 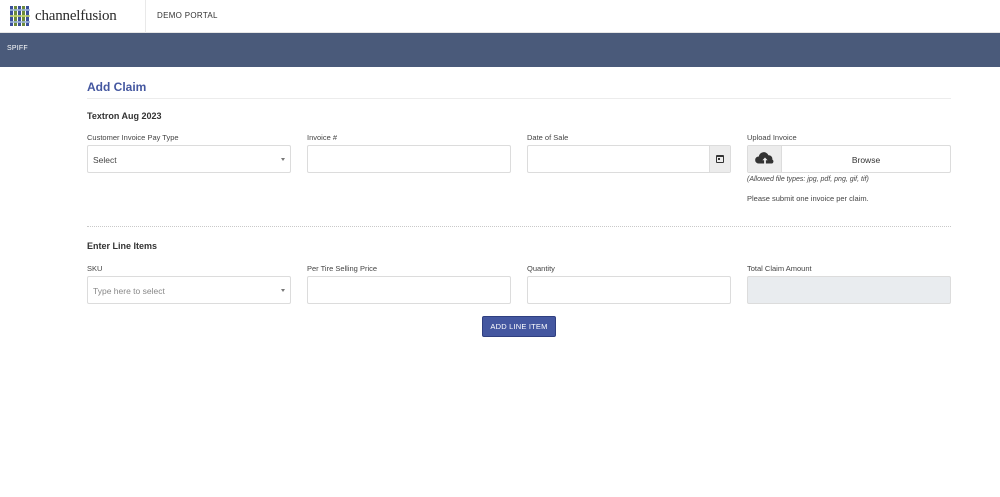 What do you see at coordinates (20, 16) in the screenshot?
I see `brand-logo-icon` at bounding box center [20, 16].